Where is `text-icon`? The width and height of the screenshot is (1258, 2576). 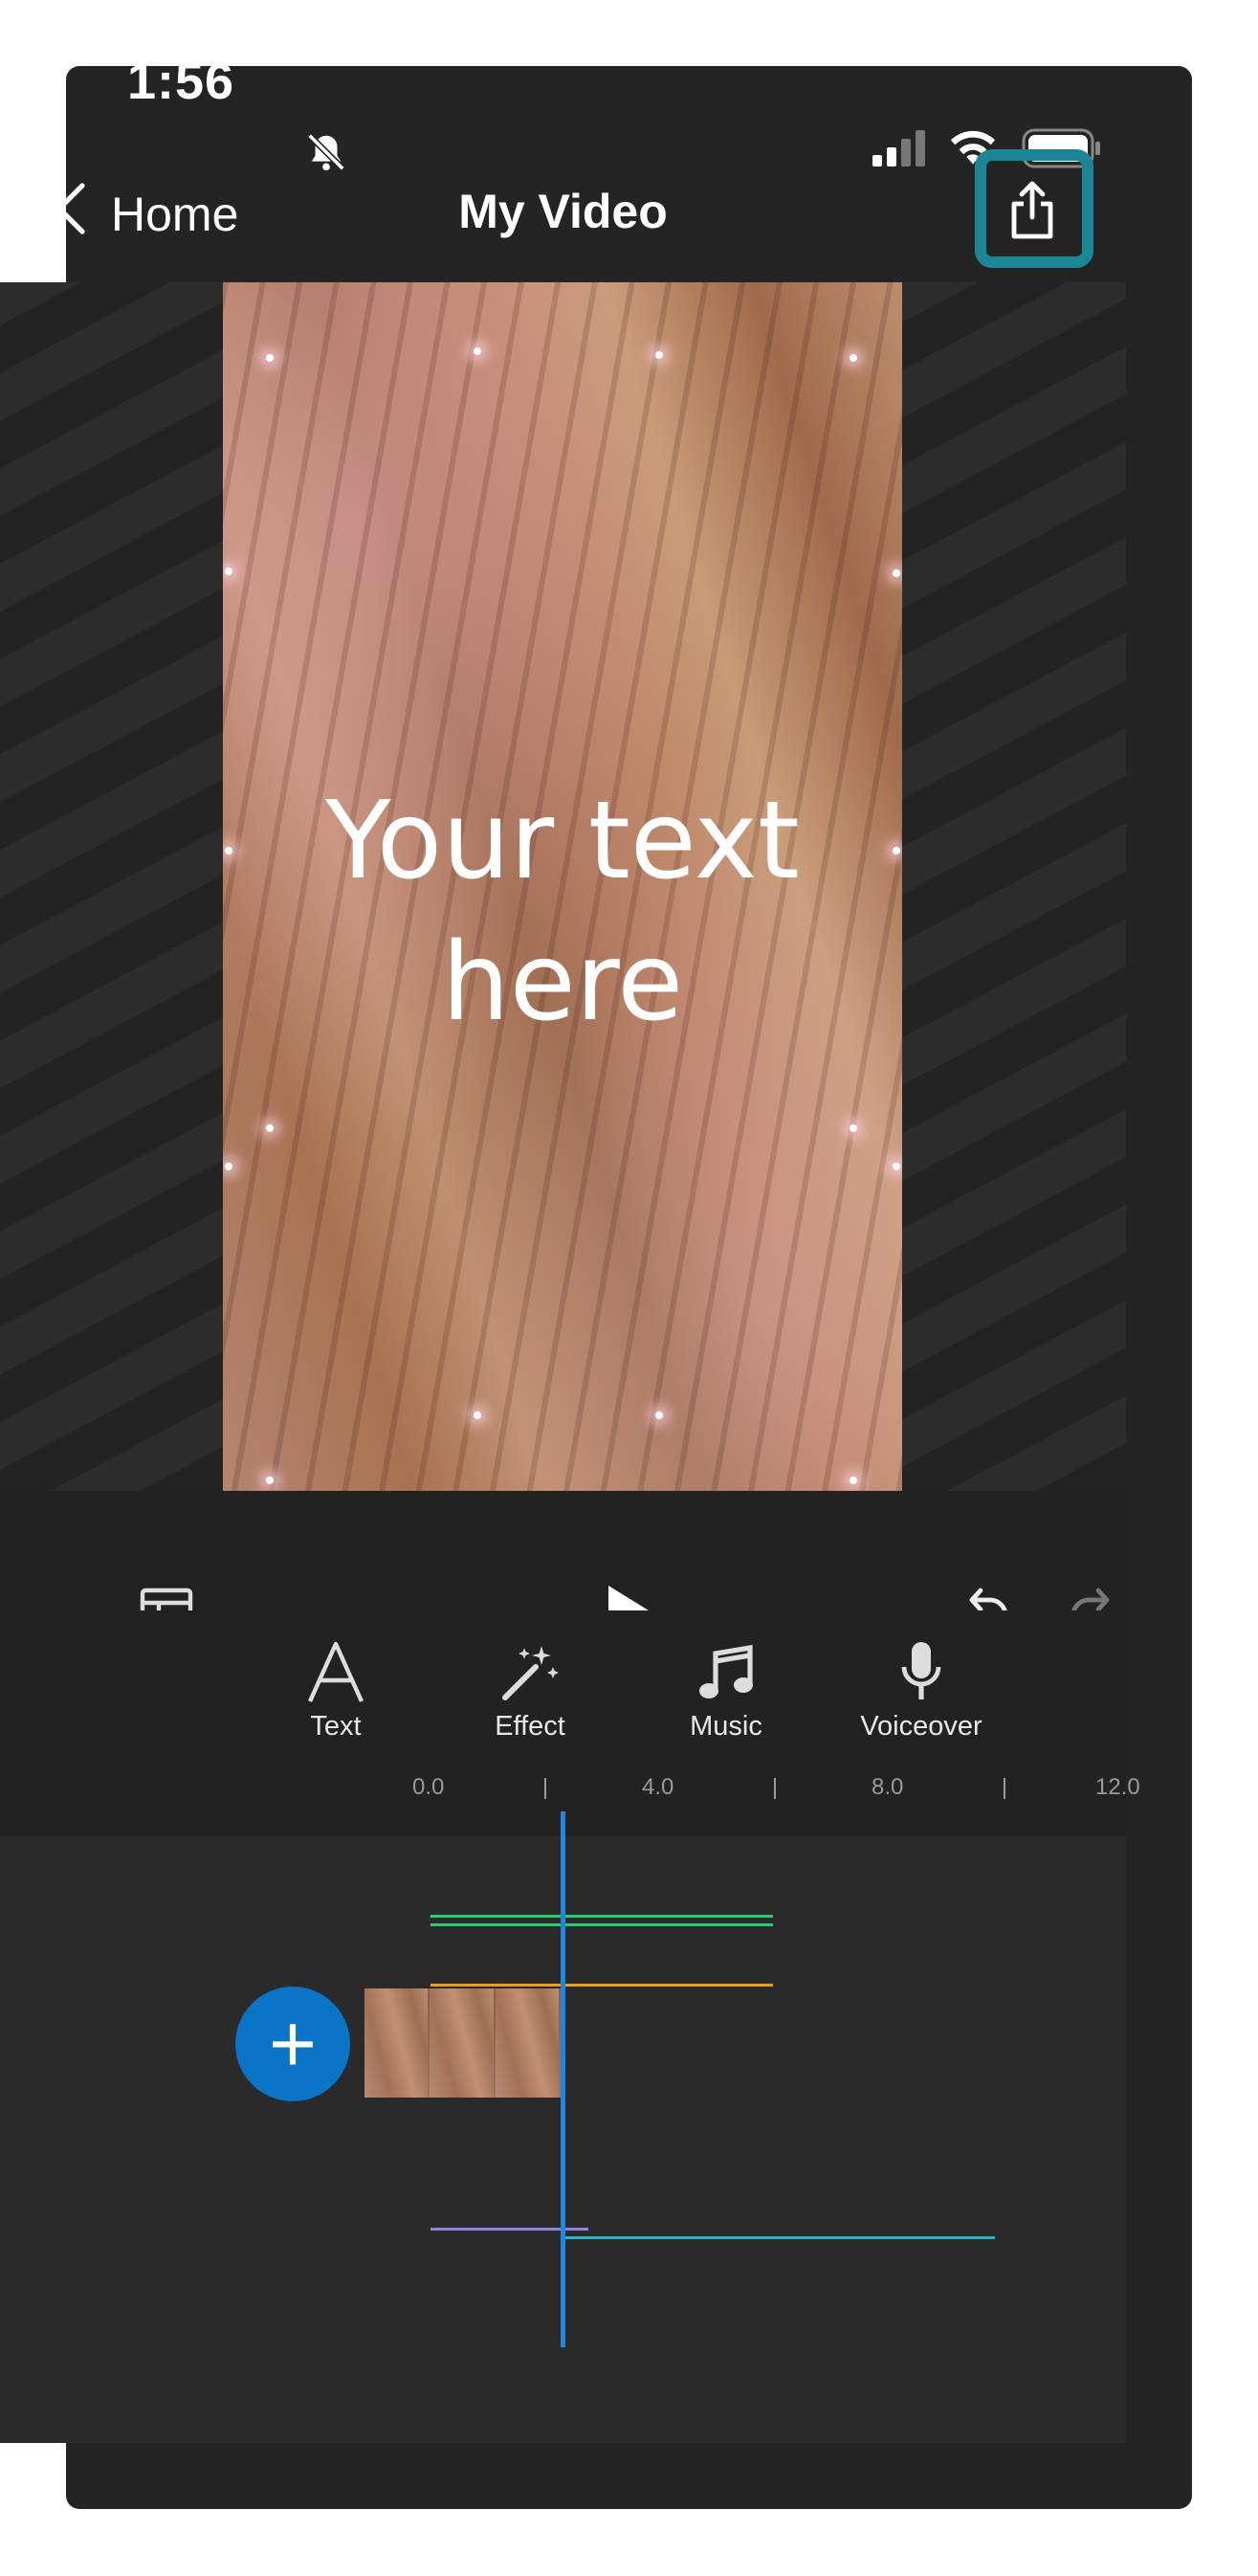
text-icon is located at coordinates (335, 1665).